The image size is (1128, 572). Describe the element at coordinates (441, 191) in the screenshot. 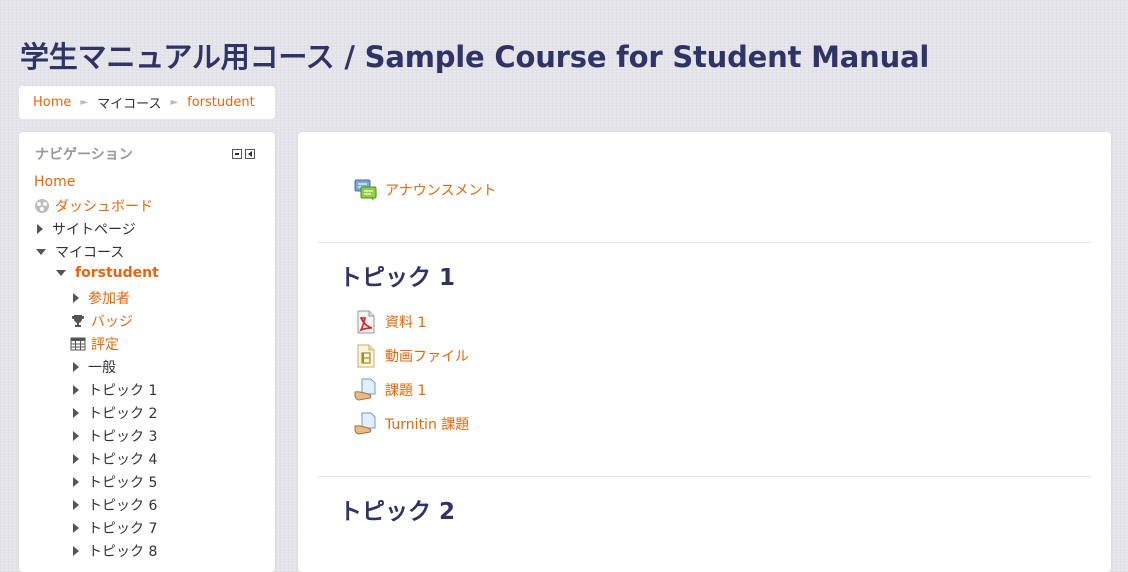

I see `activity-label: アナウンスメント` at that location.